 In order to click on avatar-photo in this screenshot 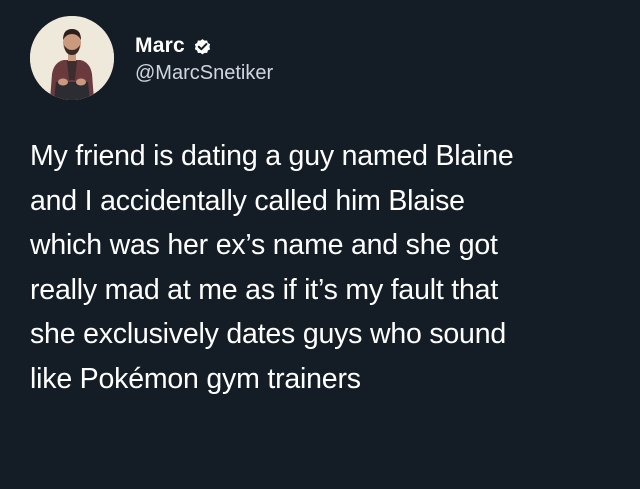, I will do `click(72, 58)`.